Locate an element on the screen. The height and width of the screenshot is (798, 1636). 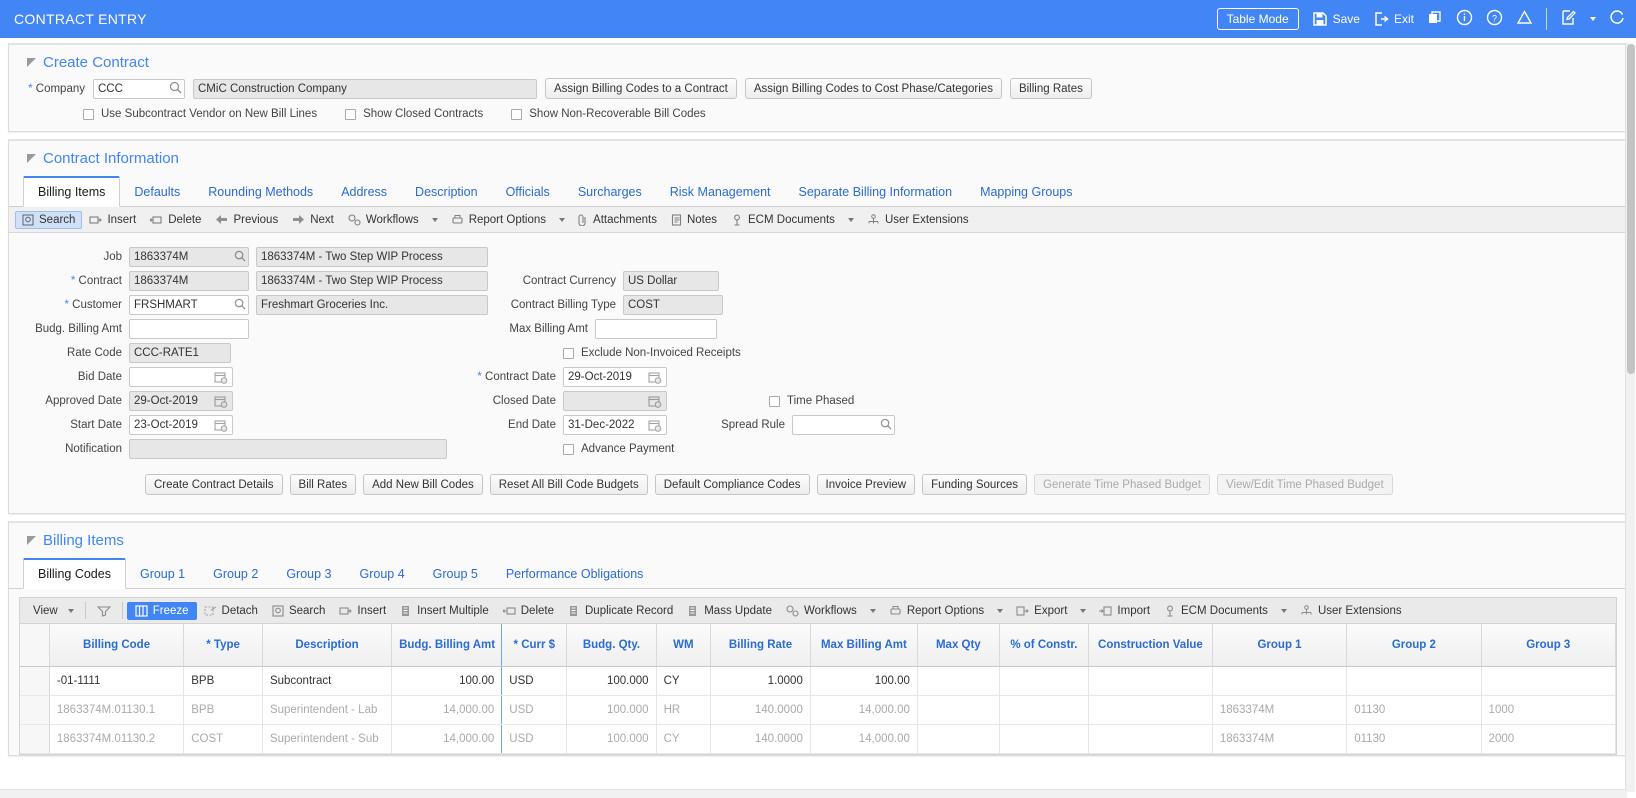
grid-freeze-button: Freeze is located at coordinates (161, 610).